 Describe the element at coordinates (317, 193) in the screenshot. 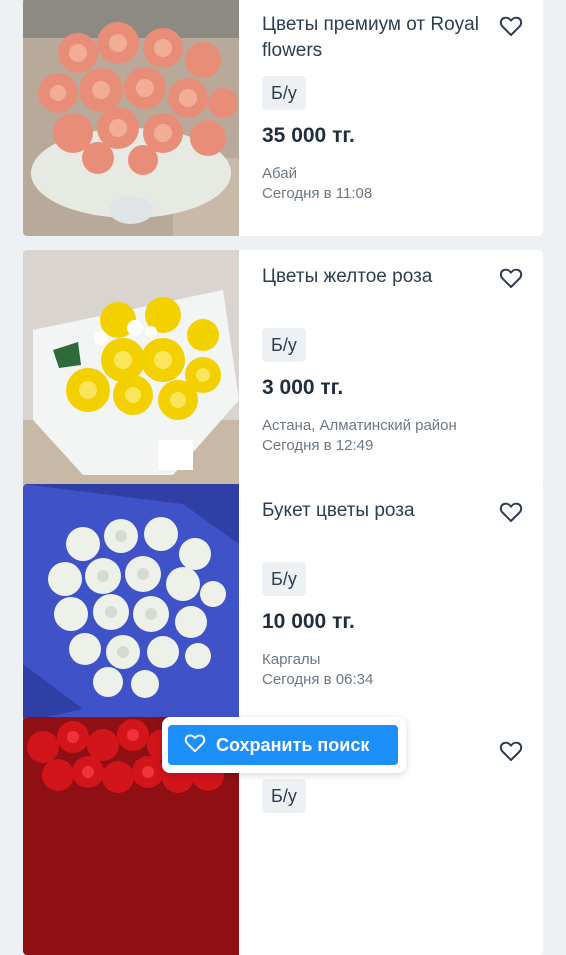

I see `listing-date: Сегодня в 11:08` at that location.